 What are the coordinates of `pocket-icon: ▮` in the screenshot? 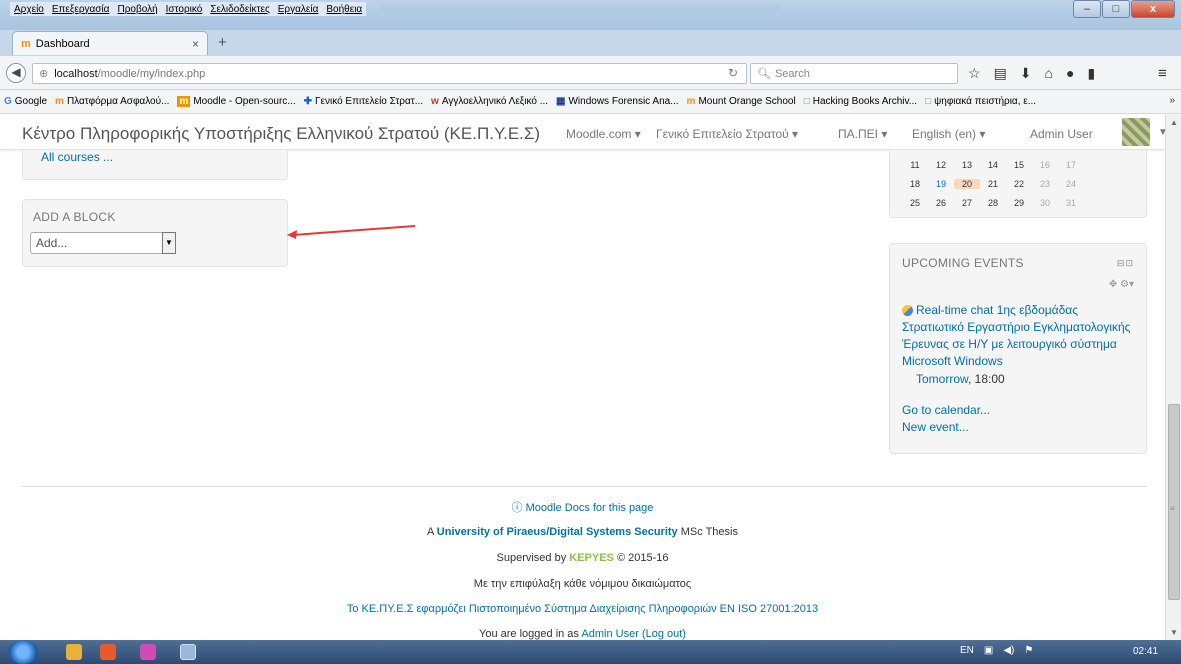 It's located at (1091, 73).